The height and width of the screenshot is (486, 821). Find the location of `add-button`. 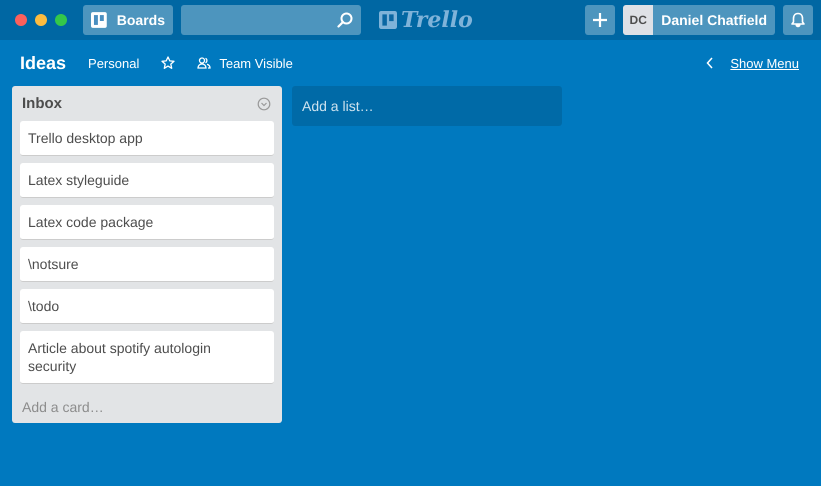

add-button is located at coordinates (600, 20).